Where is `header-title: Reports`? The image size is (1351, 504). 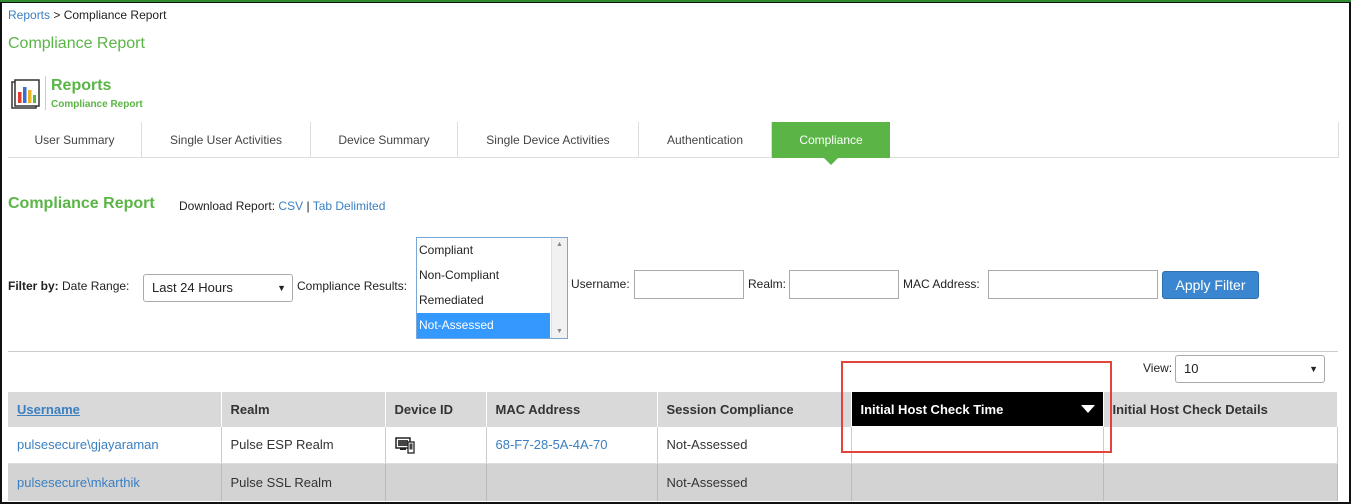 header-title: Reports is located at coordinates (81, 85).